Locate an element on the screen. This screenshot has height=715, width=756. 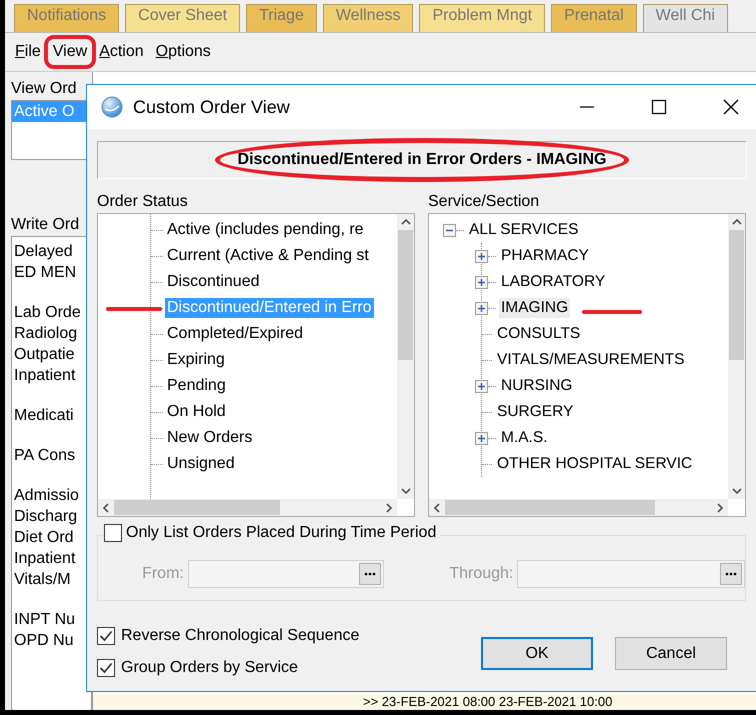
list-label: Service/Section is located at coordinates (484, 202).